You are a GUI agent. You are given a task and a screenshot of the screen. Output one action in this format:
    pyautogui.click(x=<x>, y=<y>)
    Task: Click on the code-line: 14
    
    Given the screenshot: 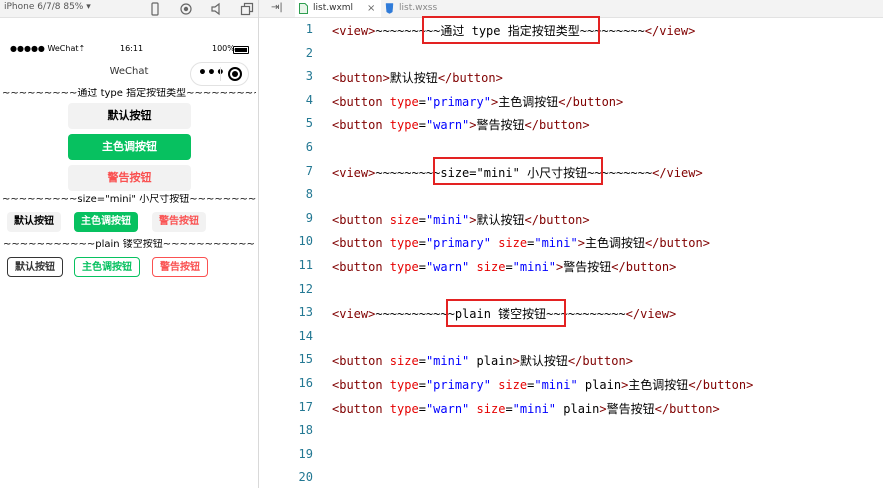 What is the action you would take?
    pyautogui.click(x=571, y=337)
    